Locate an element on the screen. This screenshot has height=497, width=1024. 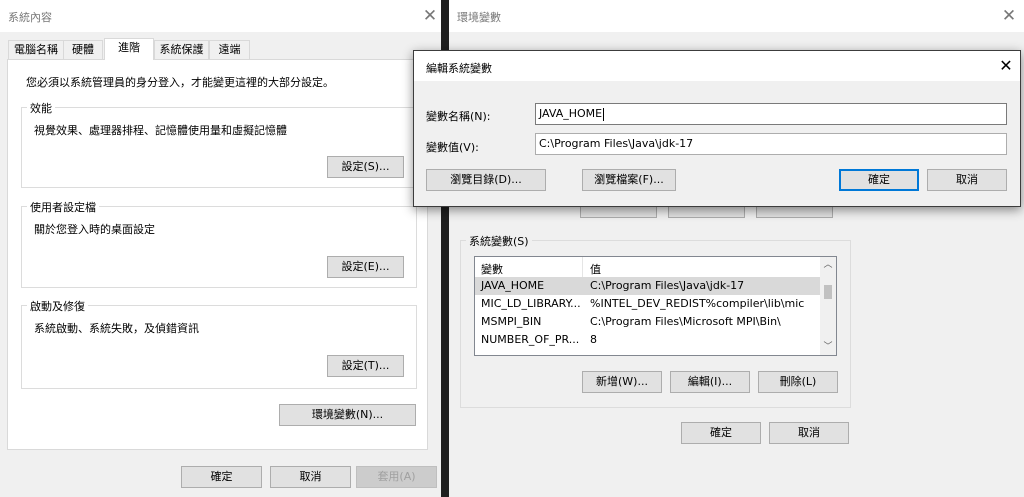
env-ok-button: 確定 is located at coordinates (721, 433).